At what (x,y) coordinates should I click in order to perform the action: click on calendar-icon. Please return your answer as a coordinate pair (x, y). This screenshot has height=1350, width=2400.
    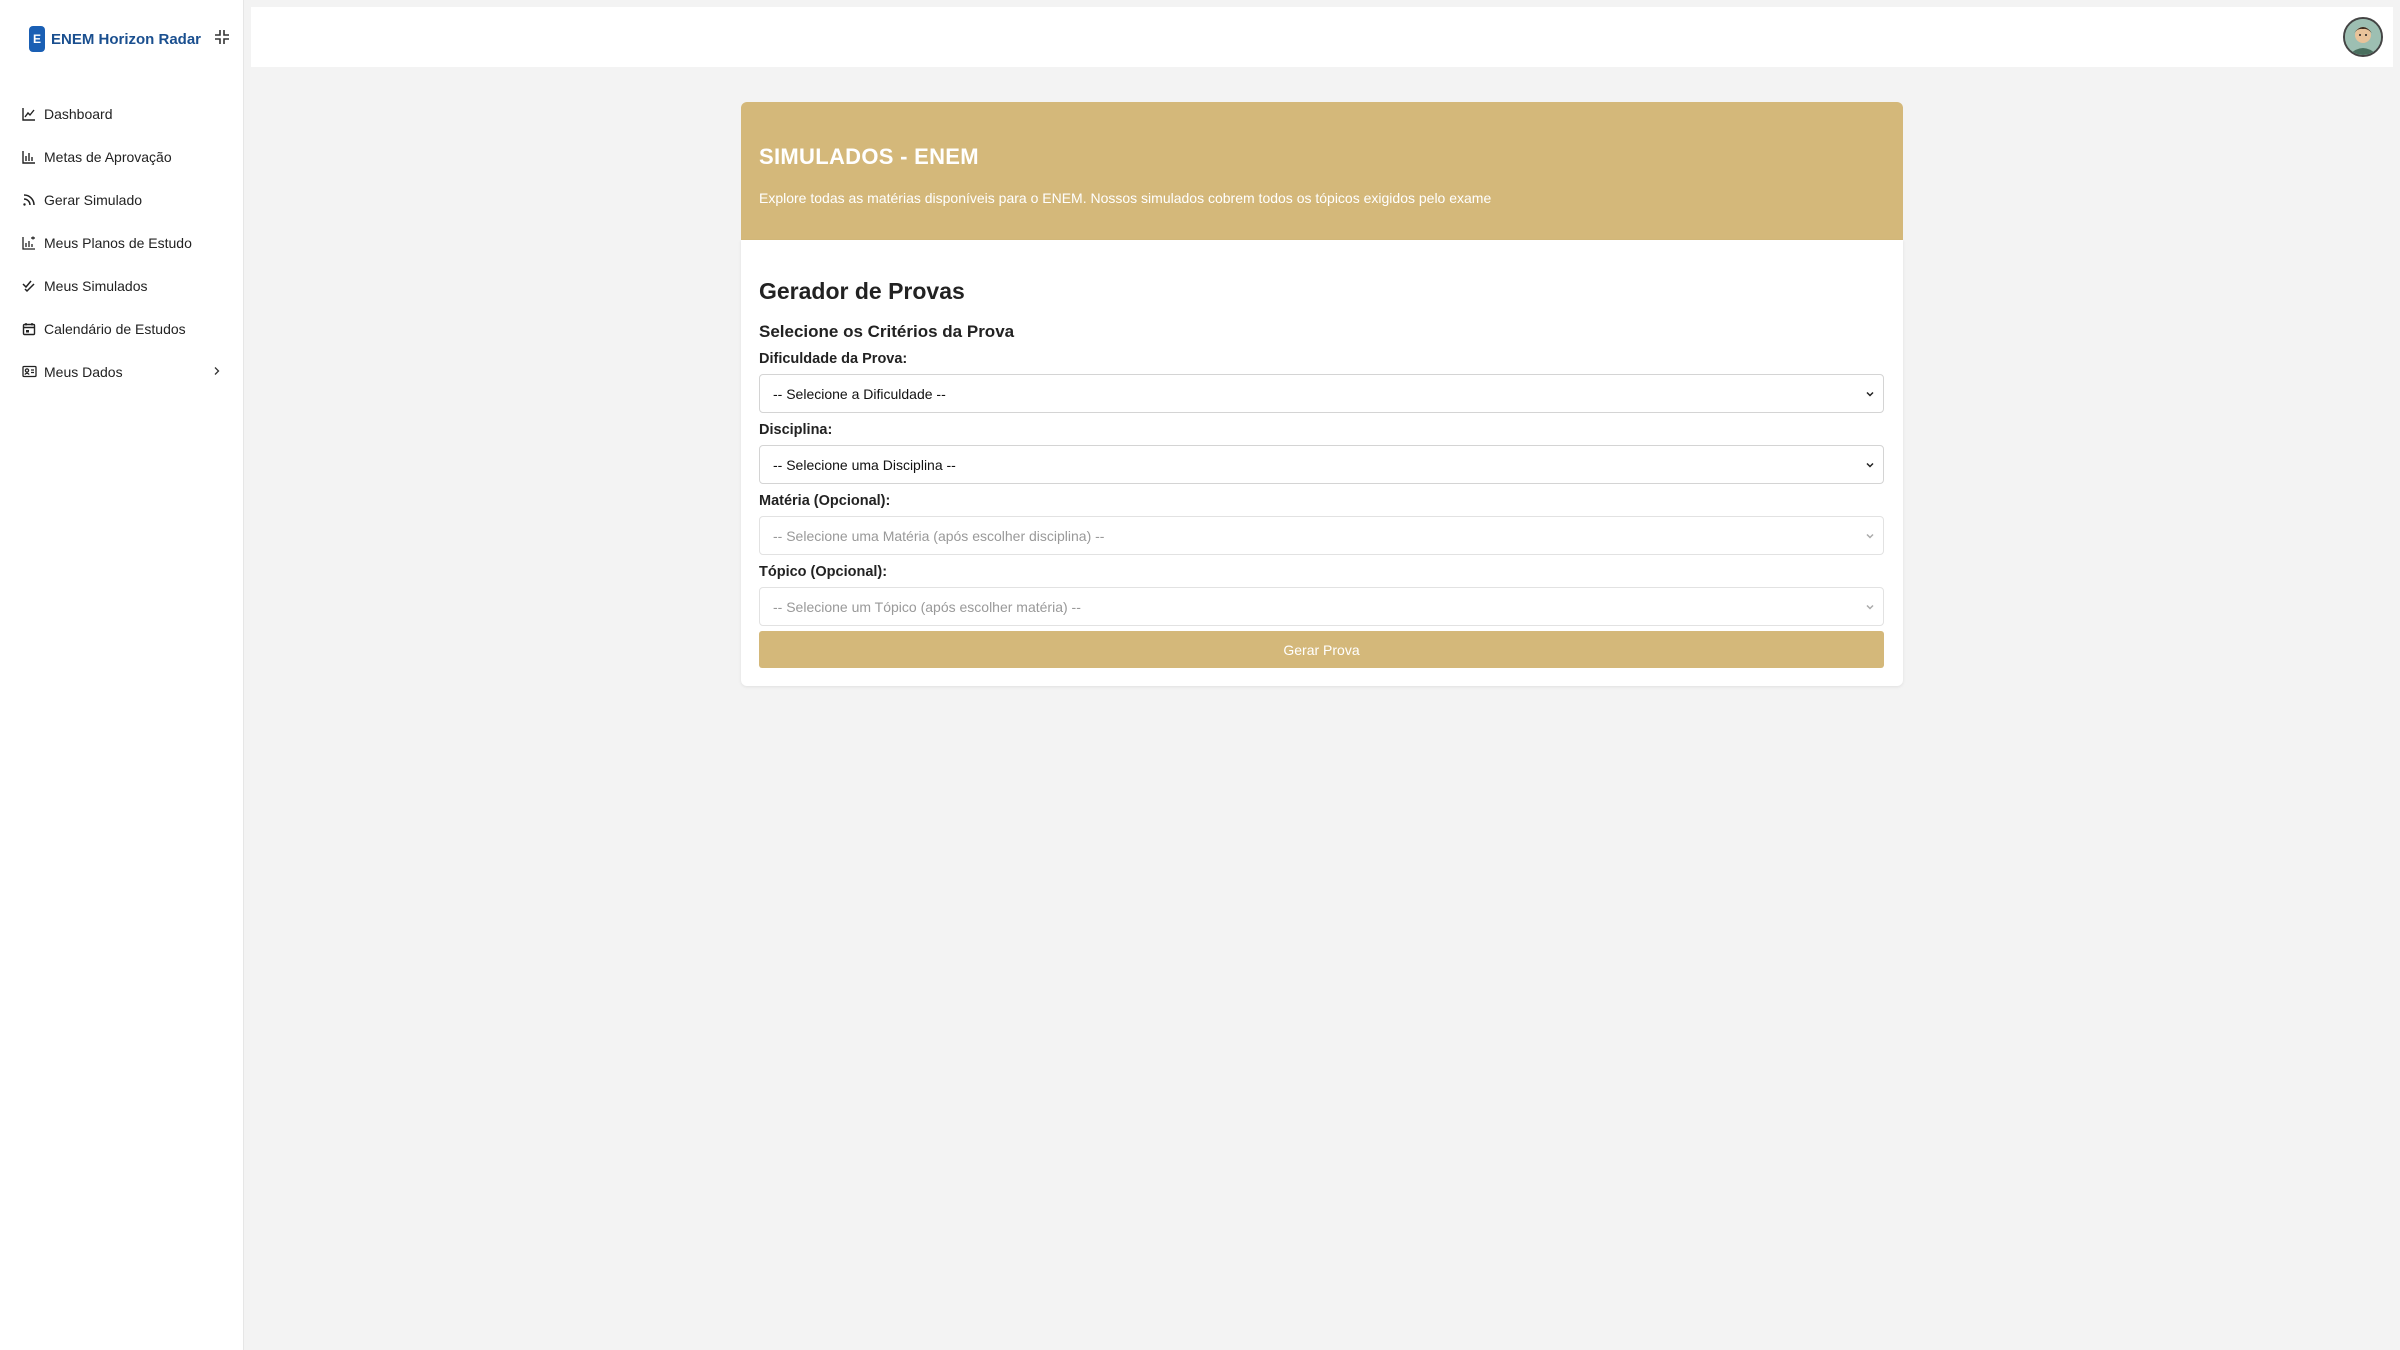
    Looking at the image, I should click on (29, 329).